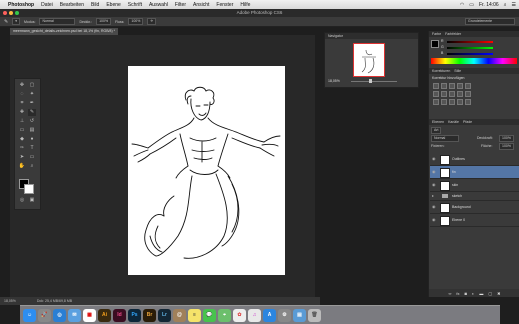 The image size is (519, 324). What do you see at coordinates (32, 103) in the screenshot?
I see `eyedropper-tool-icon: ✒` at bounding box center [32, 103].